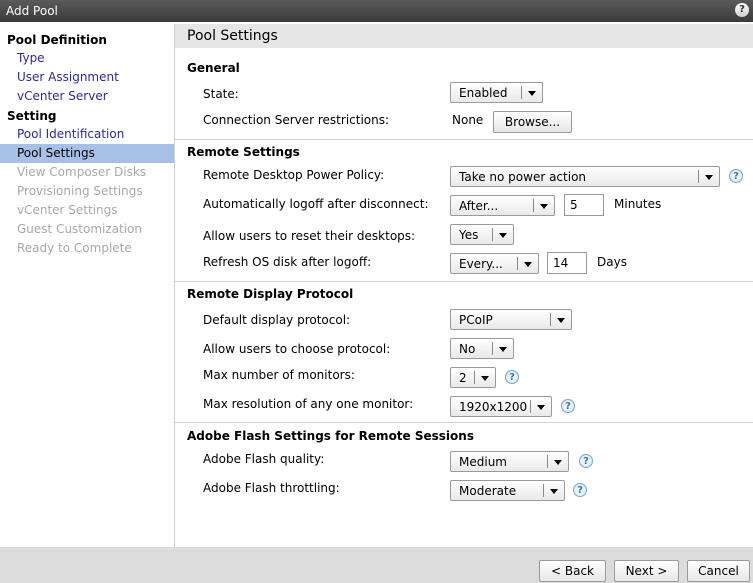  Describe the element at coordinates (264, 459) in the screenshot. I see `flash-quality-label: Adobe Flash quality:` at that location.